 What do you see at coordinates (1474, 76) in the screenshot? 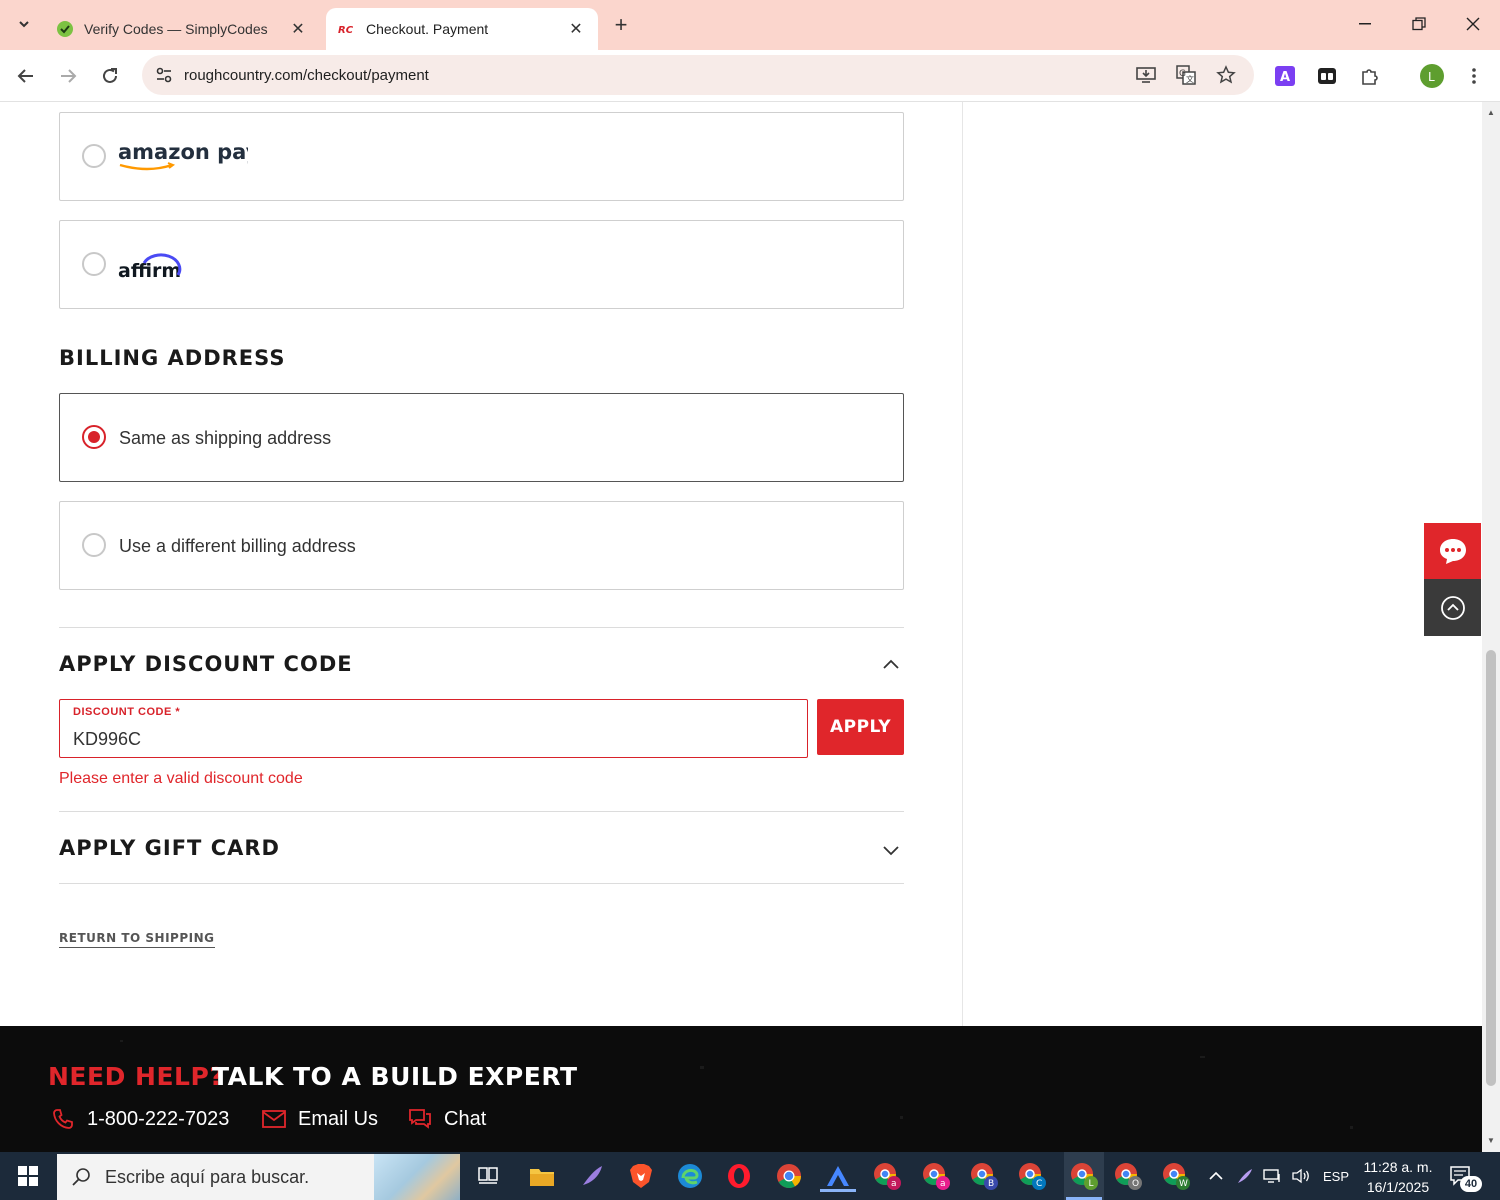
I see `browser-menu-icon` at bounding box center [1474, 76].